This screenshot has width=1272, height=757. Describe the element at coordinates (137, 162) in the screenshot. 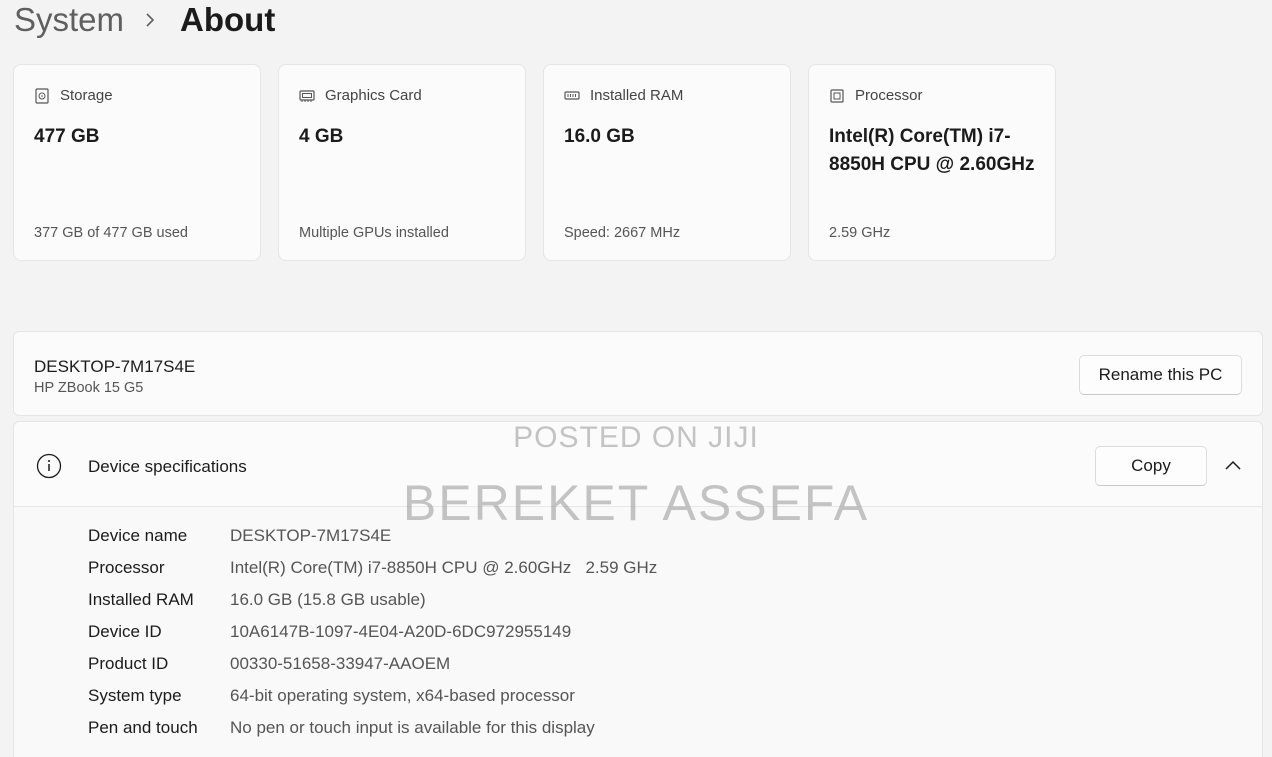

I see `storage-card: Storage 477 GB 377 GB of 477 GB used` at that location.